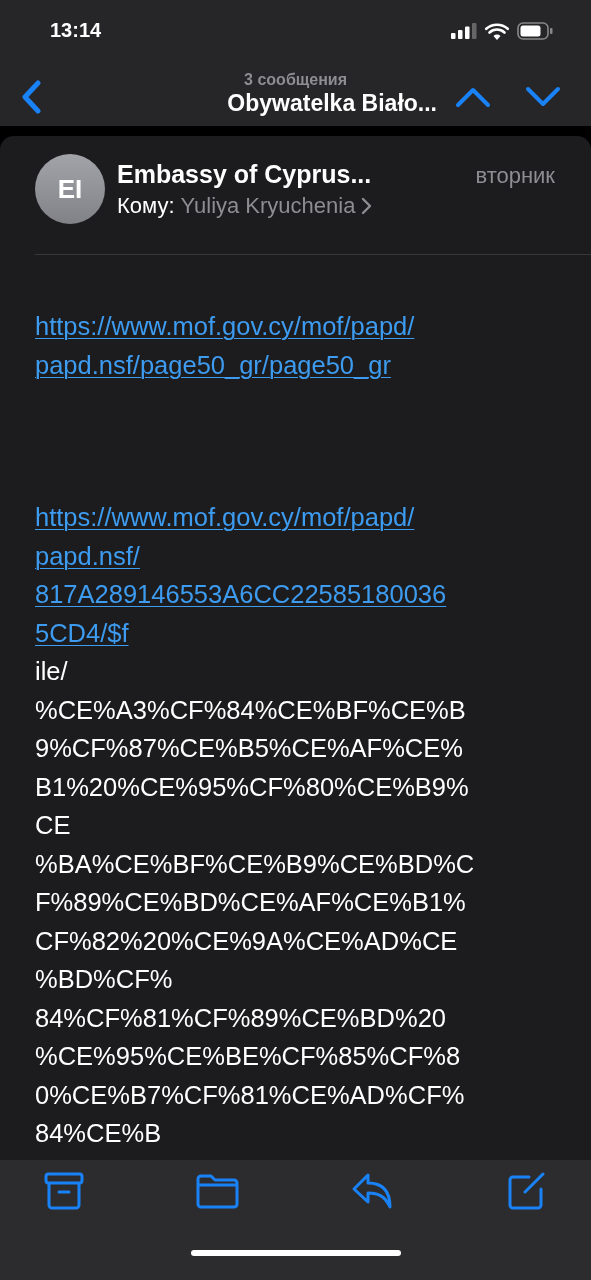 The image size is (591, 1280). Describe the element at coordinates (367, 205) in the screenshot. I see `chevron-right-icon` at that location.